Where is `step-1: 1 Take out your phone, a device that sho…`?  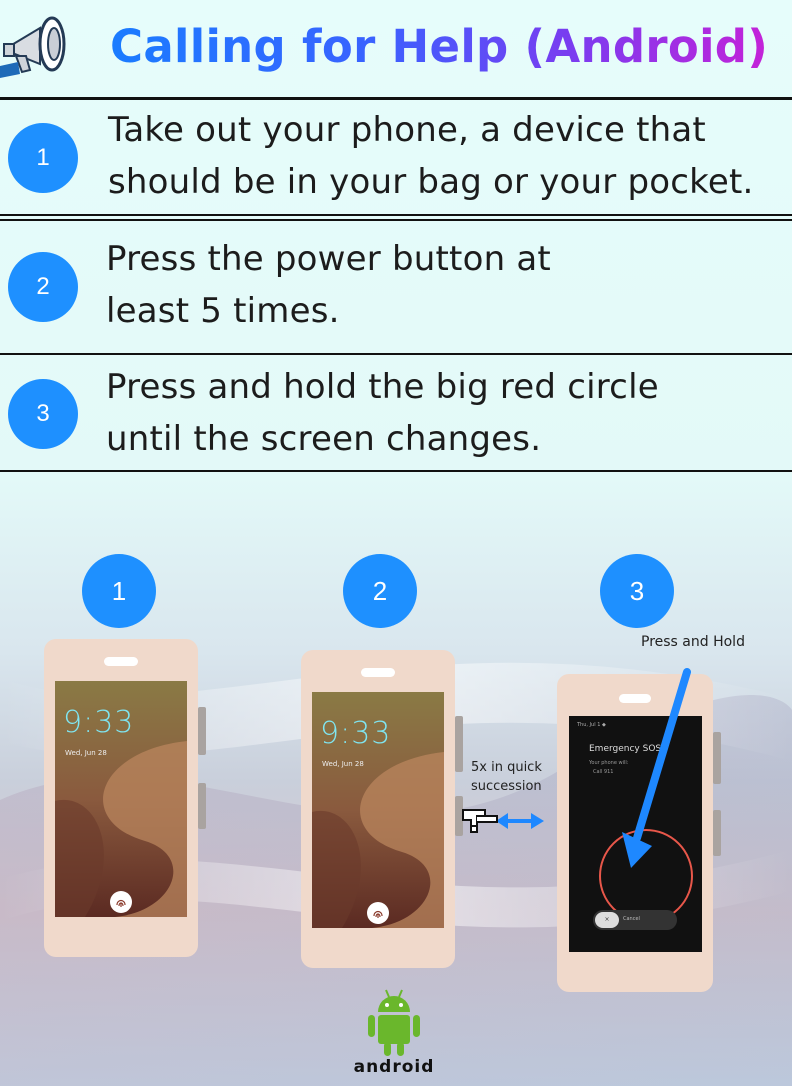 step-1: 1 Take out your phone, a device that sho… is located at coordinates (396, 157).